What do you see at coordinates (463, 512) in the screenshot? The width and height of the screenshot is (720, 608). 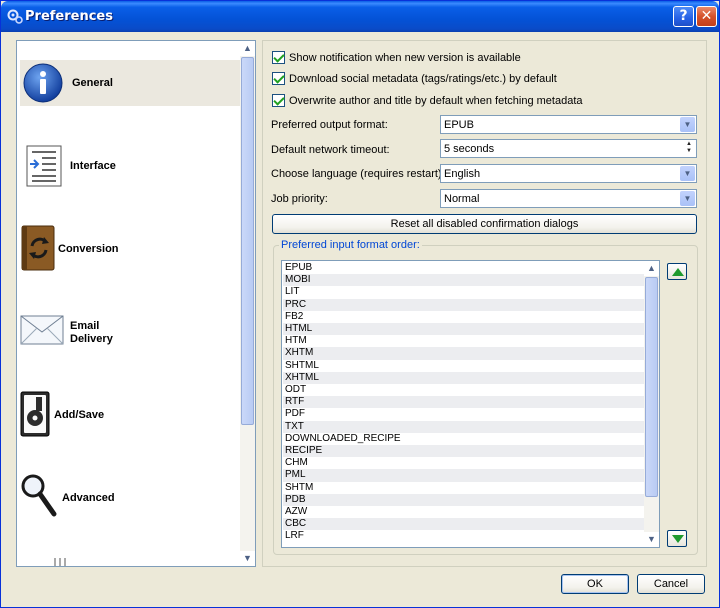 I see `format-list-item: AZW` at bounding box center [463, 512].